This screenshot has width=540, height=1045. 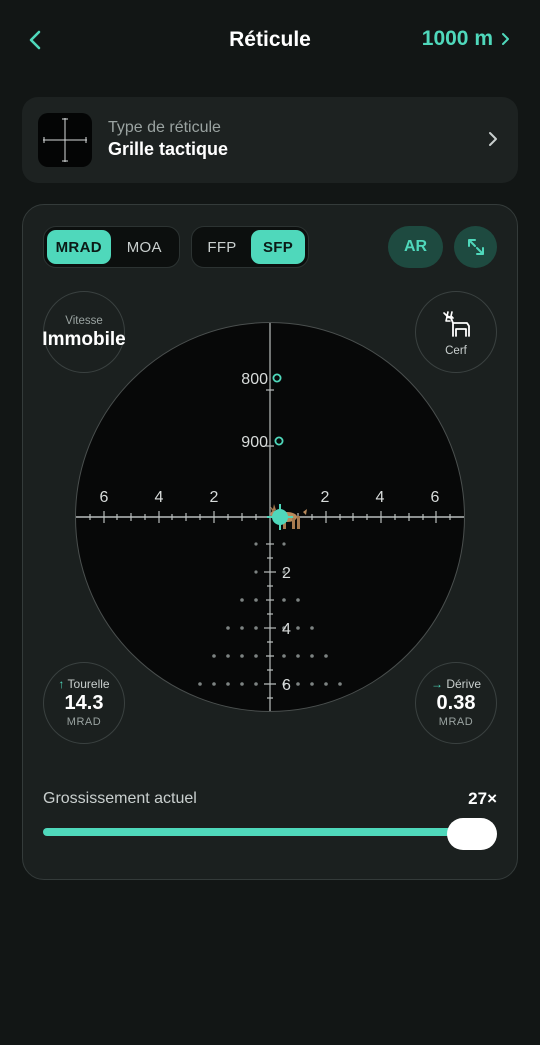 What do you see at coordinates (472, 834) in the screenshot?
I see `zoom-slider-thumb` at bounding box center [472, 834].